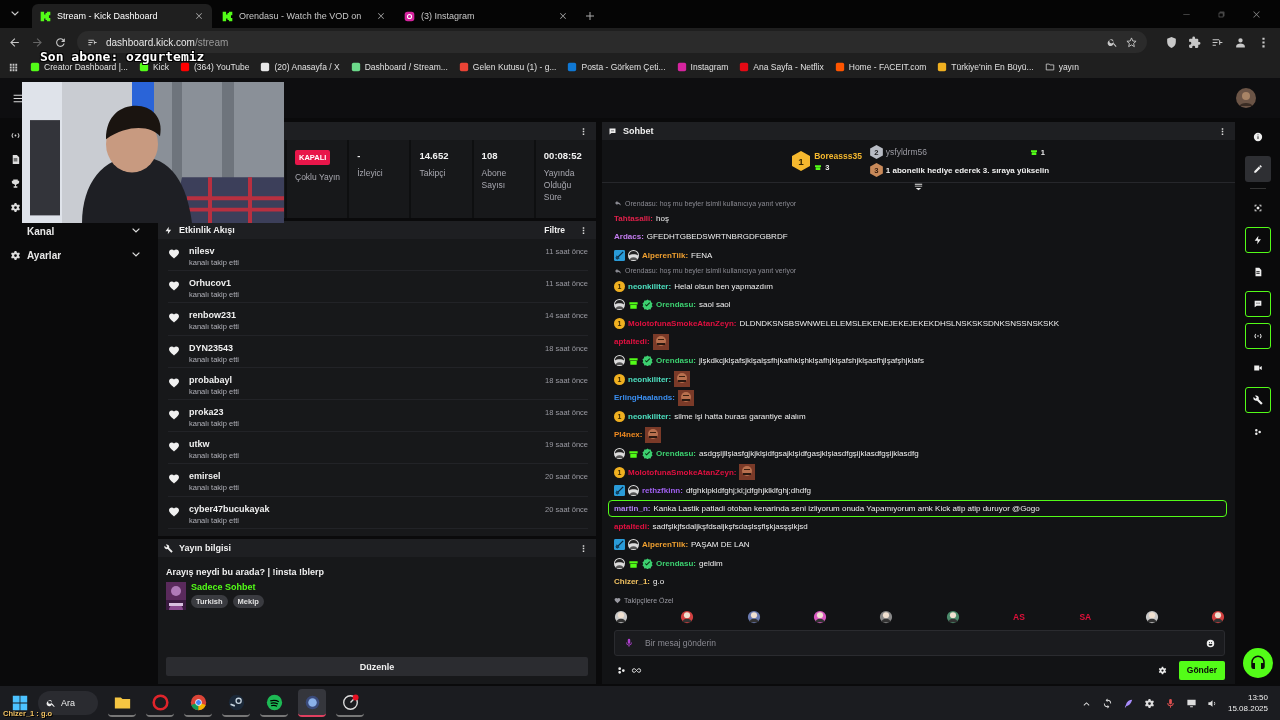  What do you see at coordinates (880, 67) in the screenshot?
I see `bookmark: Home - FACEIT.com` at bounding box center [880, 67].